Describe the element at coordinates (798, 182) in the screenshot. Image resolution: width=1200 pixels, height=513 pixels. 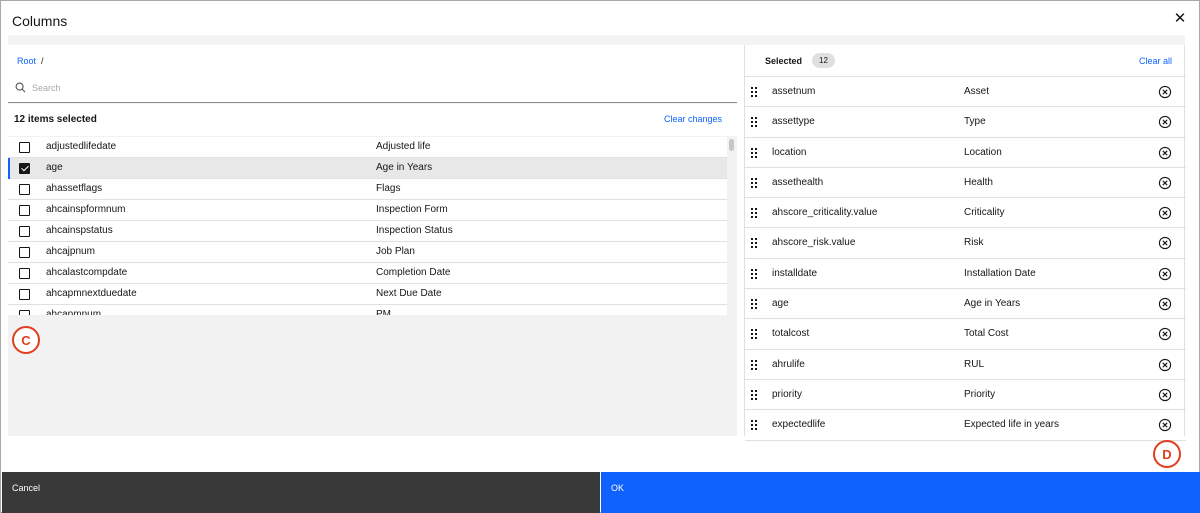
I see `selected-column-name: assethealth` at that location.